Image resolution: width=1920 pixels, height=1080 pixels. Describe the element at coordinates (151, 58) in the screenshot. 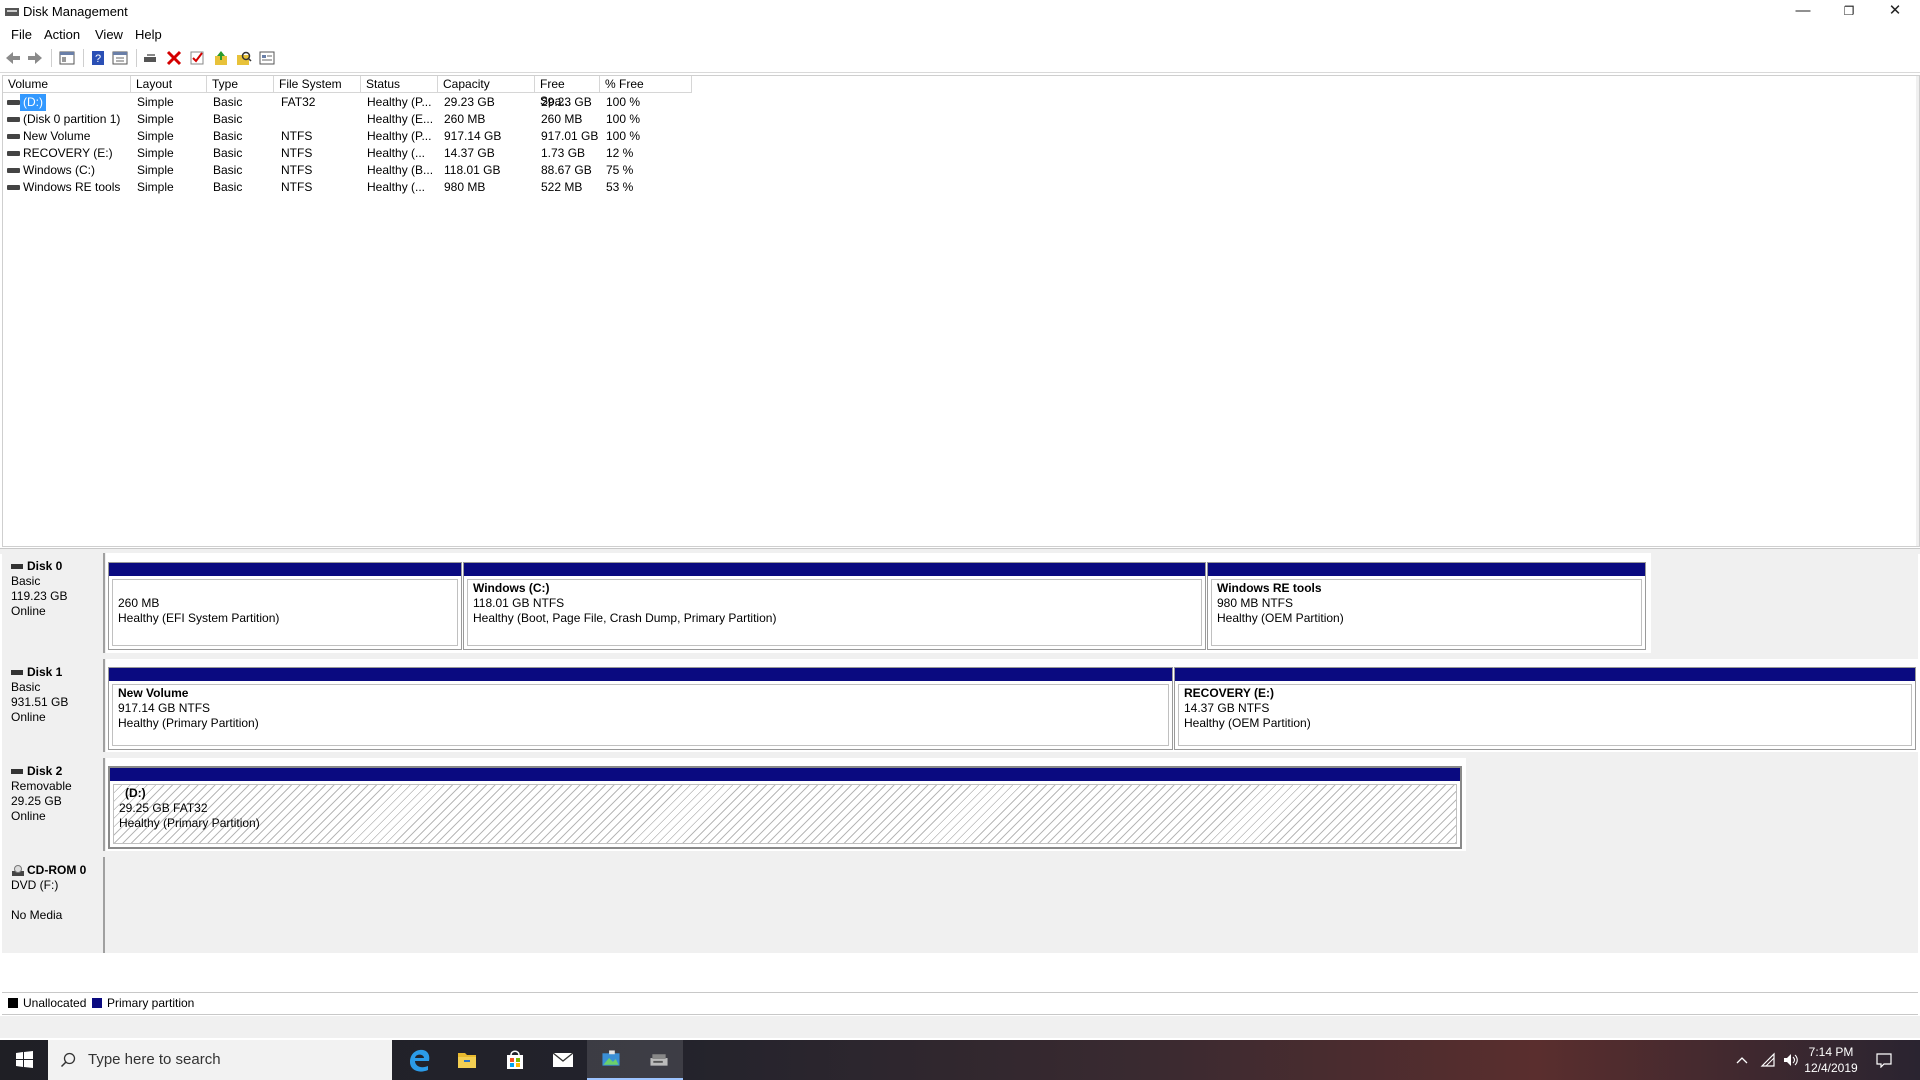

I see `connect-icon` at that location.